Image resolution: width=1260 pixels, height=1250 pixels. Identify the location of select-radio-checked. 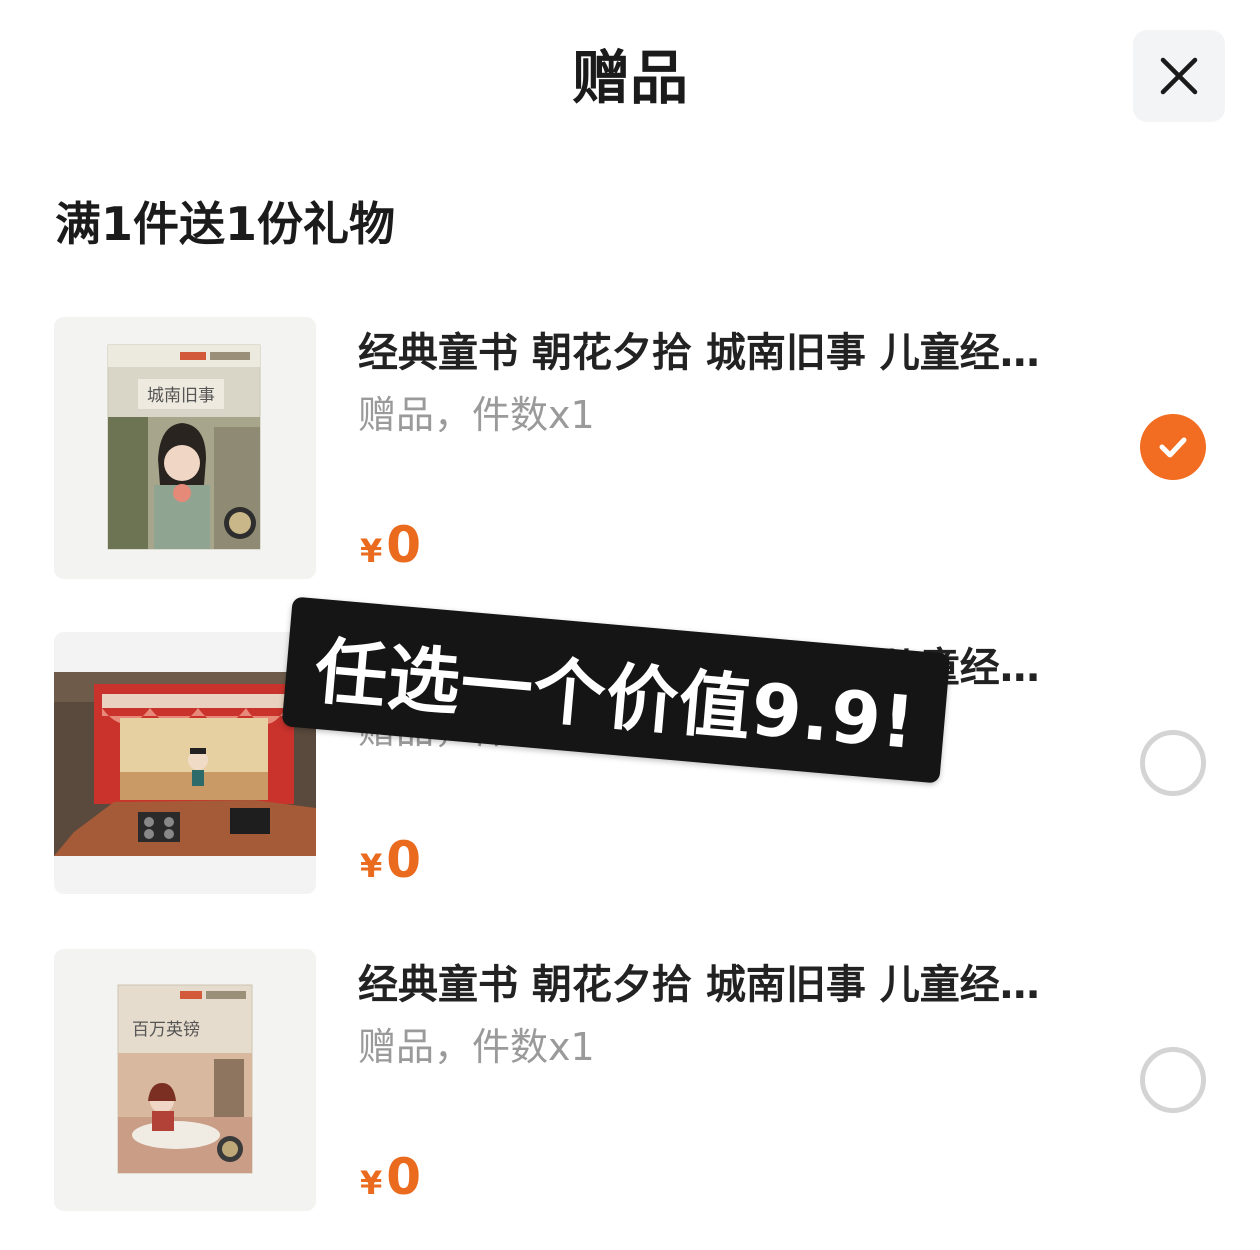
(1173, 447).